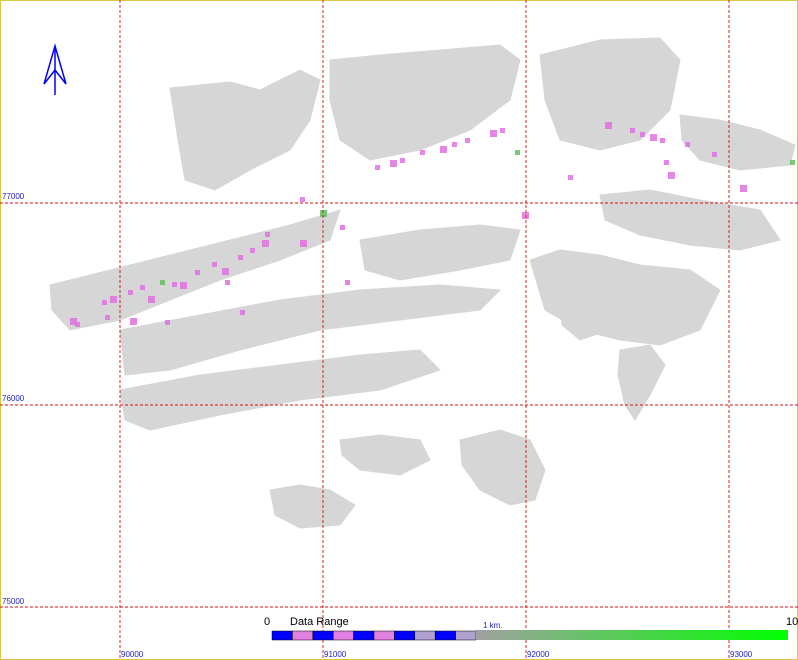 The height and width of the screenshot is (660, 798). Describe the element at coordinates (132, 654) in the screenshot. I see `x-label-90000: 90000` at that location.